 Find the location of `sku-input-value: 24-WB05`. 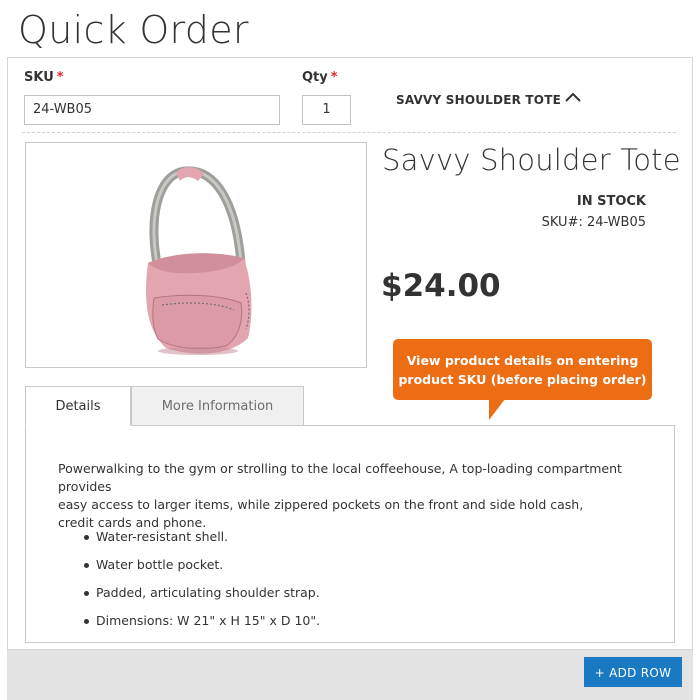

sku-input-value: 24-WB05 is located at coordinates (63, 109).